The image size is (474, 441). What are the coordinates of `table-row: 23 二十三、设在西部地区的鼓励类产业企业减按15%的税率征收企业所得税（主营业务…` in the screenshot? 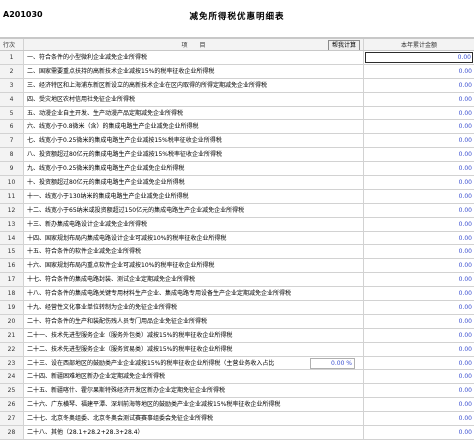 It's located at (237, 363).